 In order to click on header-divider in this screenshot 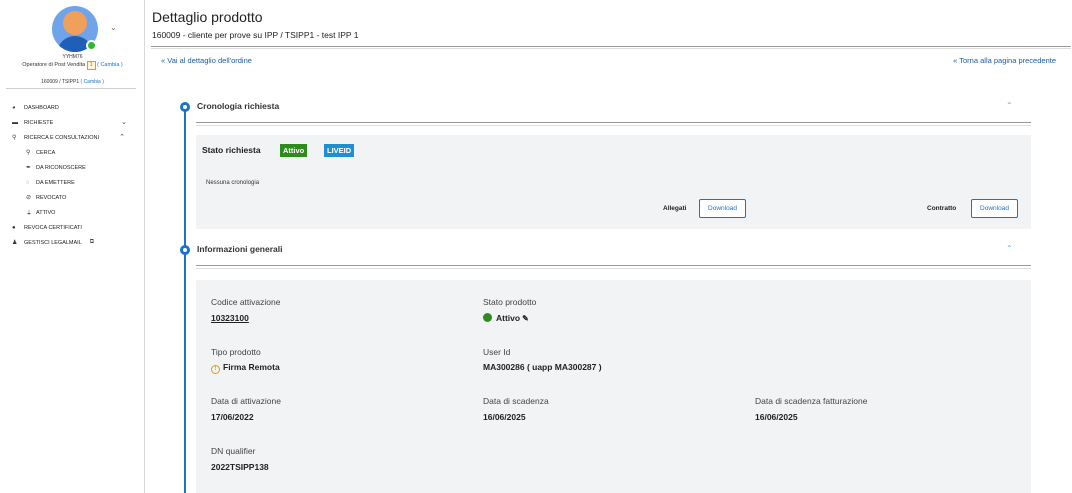, I will do `click(611, 46)`.